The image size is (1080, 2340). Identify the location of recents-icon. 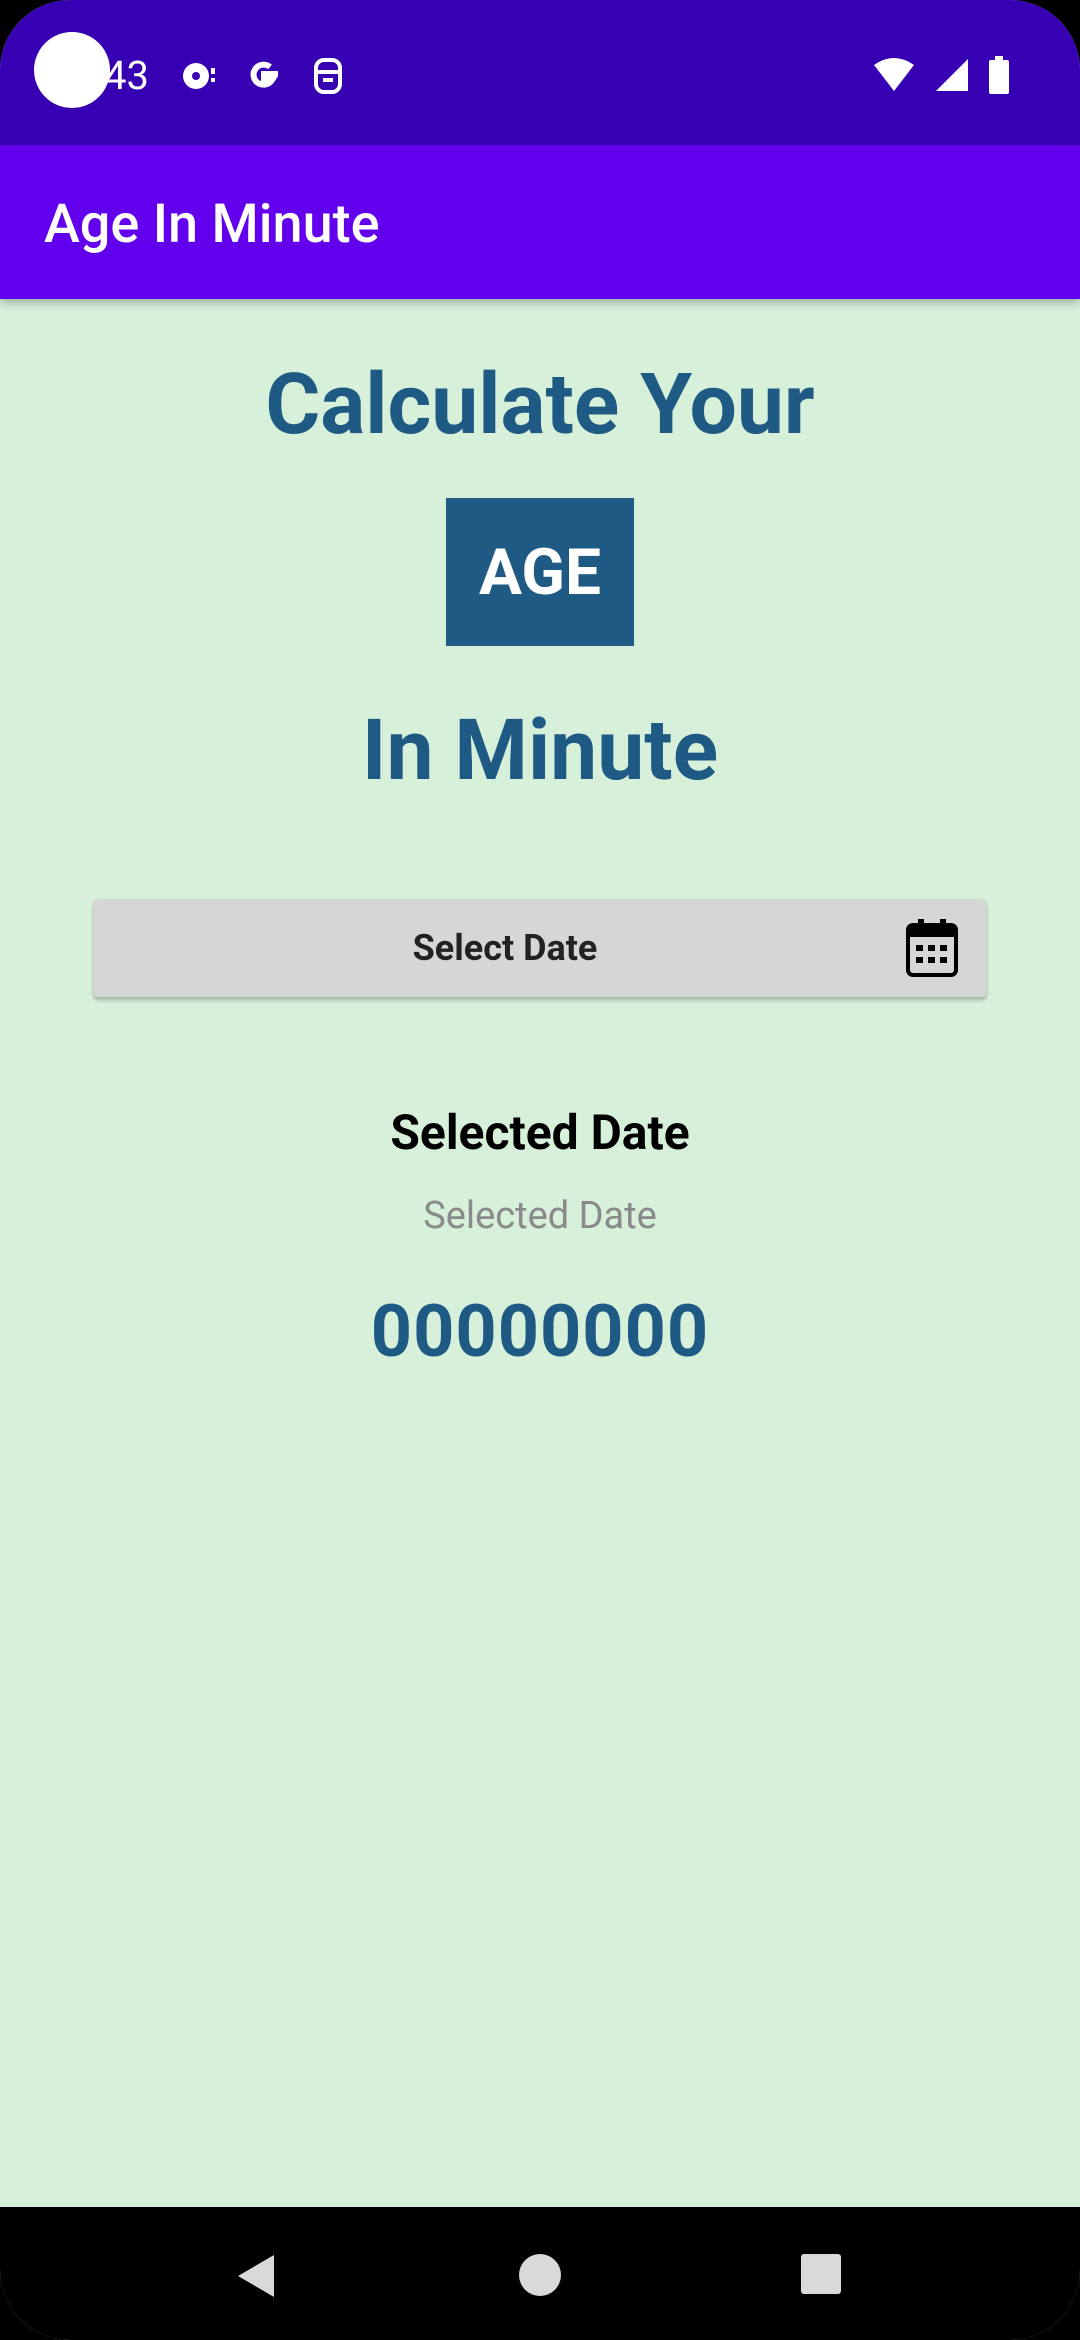
(821, 2276).